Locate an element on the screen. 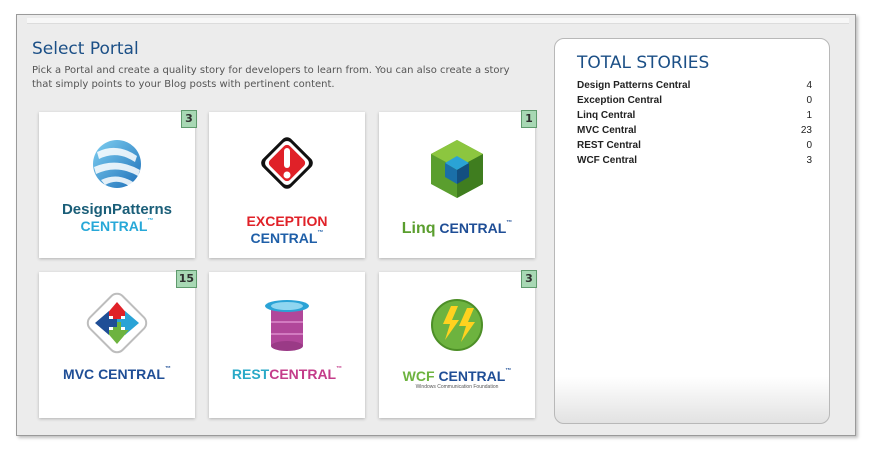 This screenshot has width=872, height=451. total-stories-title: TOTAL STORIES is located at coordinates (643, 63).